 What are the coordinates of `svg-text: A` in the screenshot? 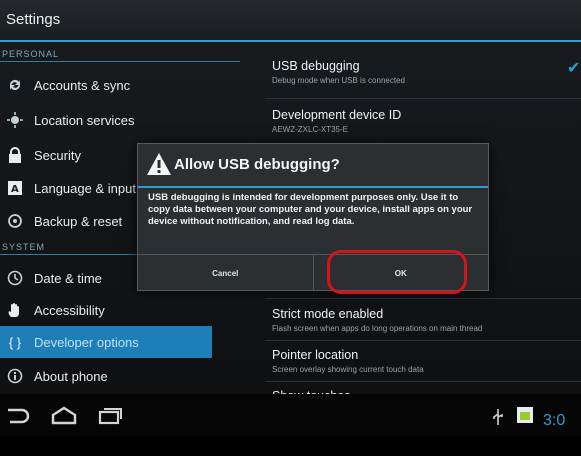 It's located at (15, 189).